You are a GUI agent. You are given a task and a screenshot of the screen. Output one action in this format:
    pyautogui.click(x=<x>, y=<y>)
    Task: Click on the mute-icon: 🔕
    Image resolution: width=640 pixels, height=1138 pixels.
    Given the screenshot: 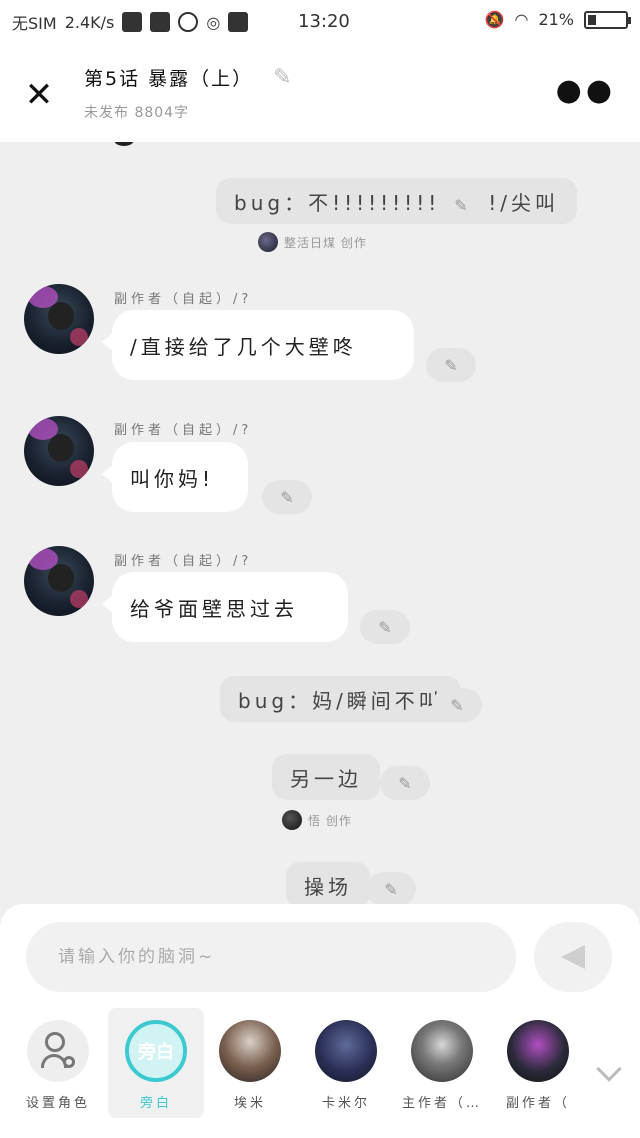 What is the action you would take?
    pyautogui.click(x=494, y=19)
    